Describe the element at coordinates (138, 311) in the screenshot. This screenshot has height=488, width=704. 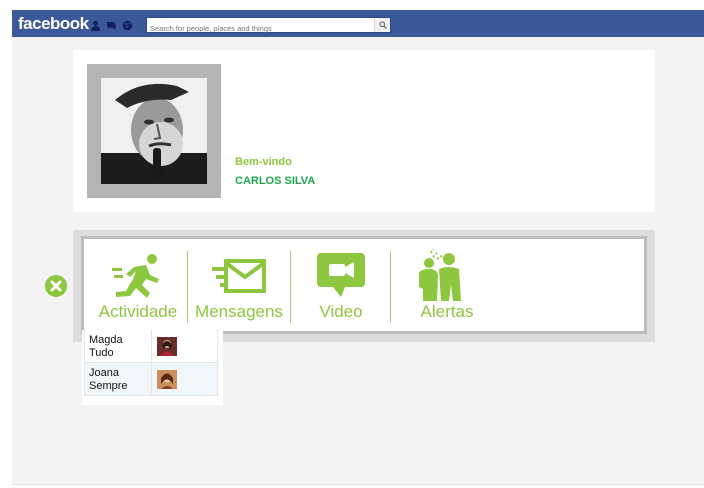
I see `menu-item-label: Actividade` at that location.